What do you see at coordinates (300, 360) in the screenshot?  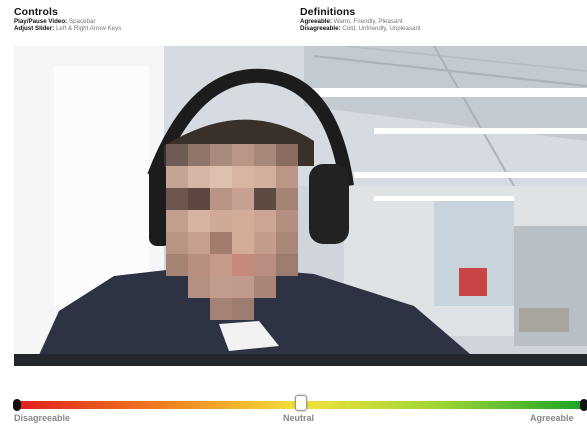 I see `video-controls-bar` at bounding box center [300, 360].